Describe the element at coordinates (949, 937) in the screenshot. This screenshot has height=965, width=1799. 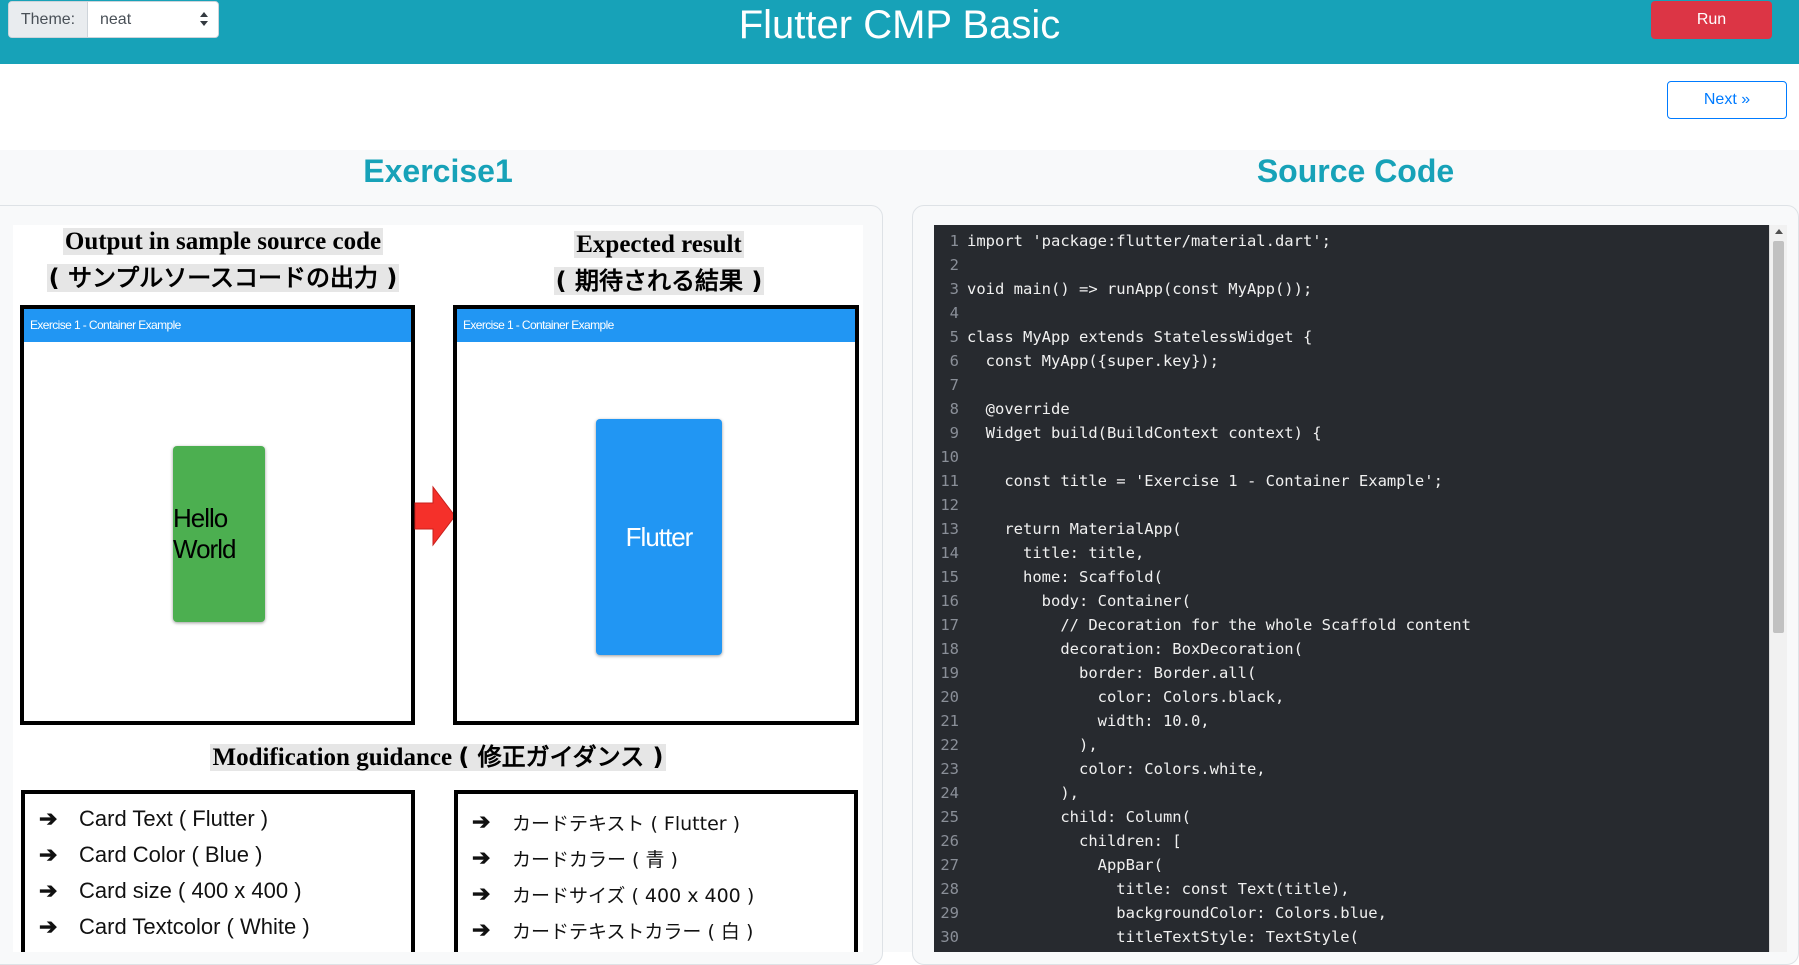
I see `line-number: 30` at that location.